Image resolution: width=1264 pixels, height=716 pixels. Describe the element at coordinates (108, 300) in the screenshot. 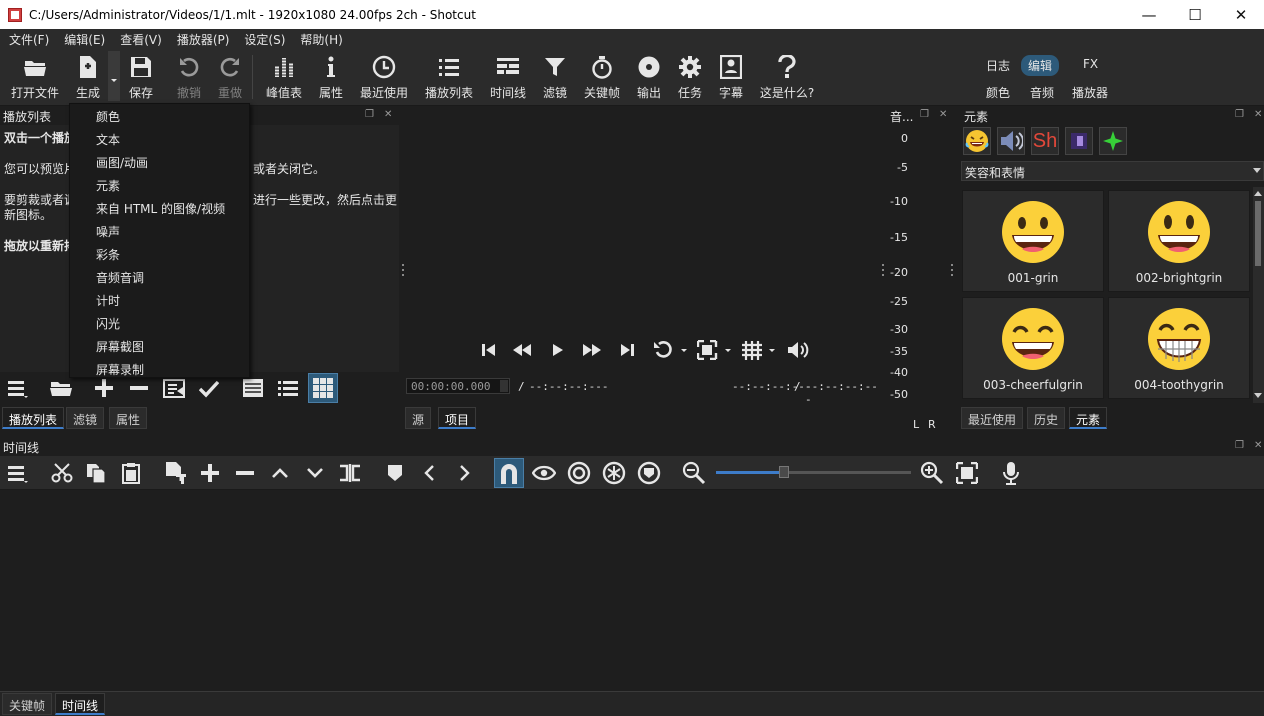

I see `menu-item-count: 计时` at that location.